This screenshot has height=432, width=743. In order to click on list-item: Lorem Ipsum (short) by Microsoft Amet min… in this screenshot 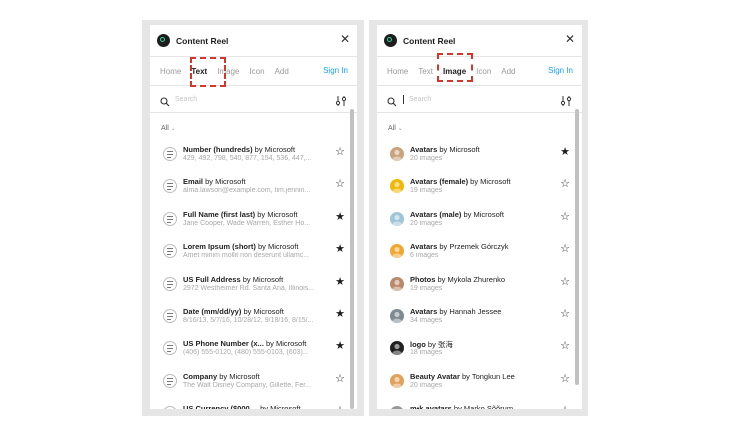, I will do `click(253, 254)`.